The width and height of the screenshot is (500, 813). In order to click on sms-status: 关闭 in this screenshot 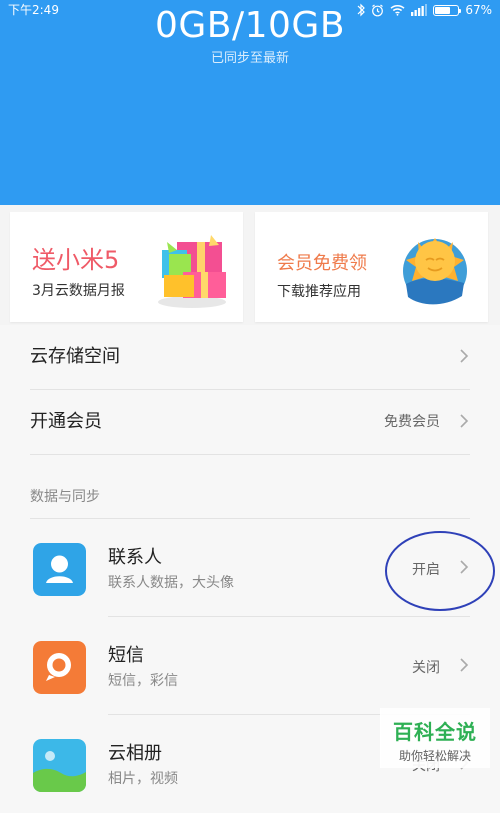, I will do `click(426, 668)`.